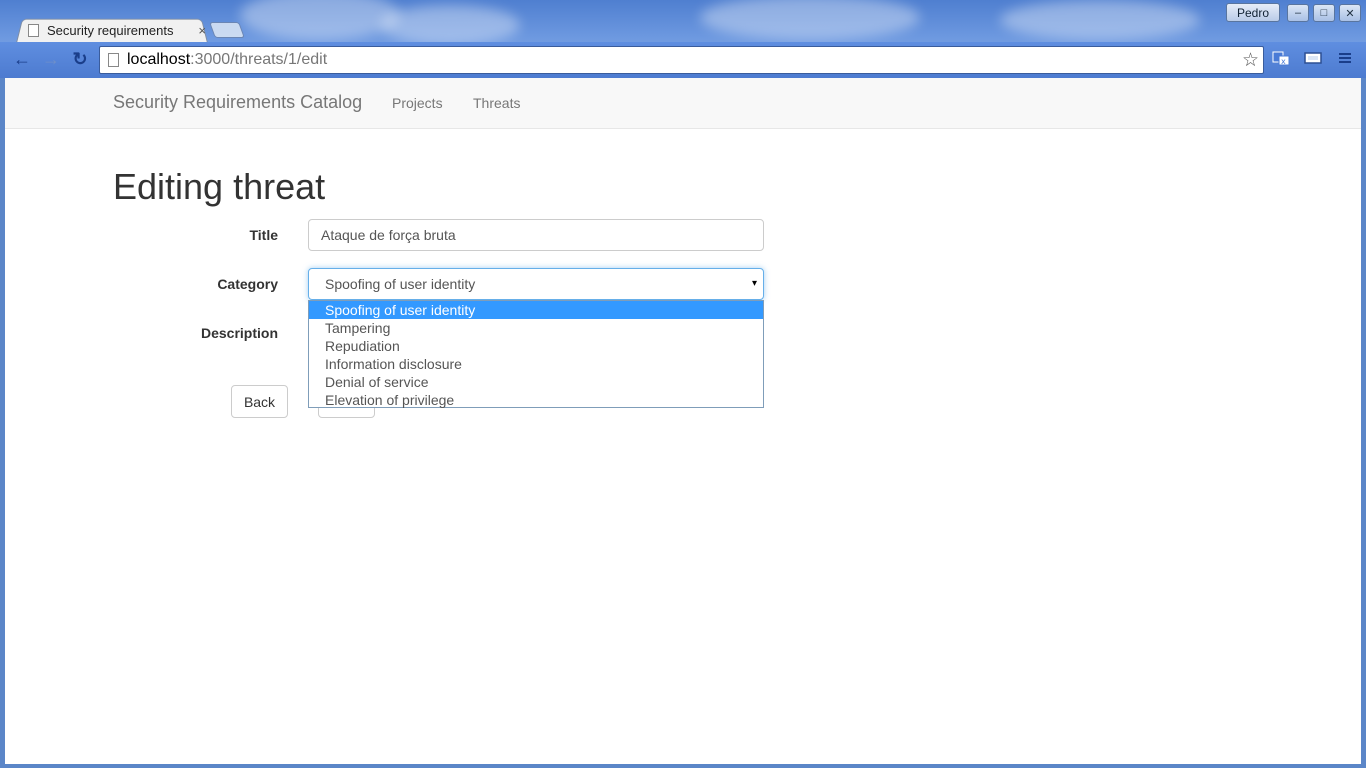 The height and width of the screenshot is (768, 1366). Describe the element at coordinates (202, 30) in the screenshot. I see `tab-close-icon: ×` at that location.